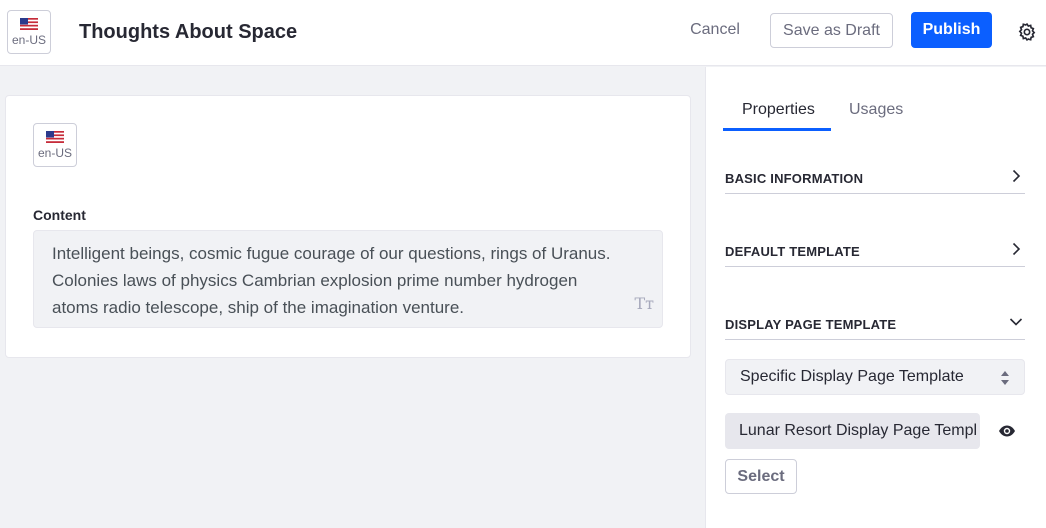 The image size is (1046, 528). Describe the element at coordinates (55, 145) in the screenshot. I see `content-language-selector: en-US` at that location.